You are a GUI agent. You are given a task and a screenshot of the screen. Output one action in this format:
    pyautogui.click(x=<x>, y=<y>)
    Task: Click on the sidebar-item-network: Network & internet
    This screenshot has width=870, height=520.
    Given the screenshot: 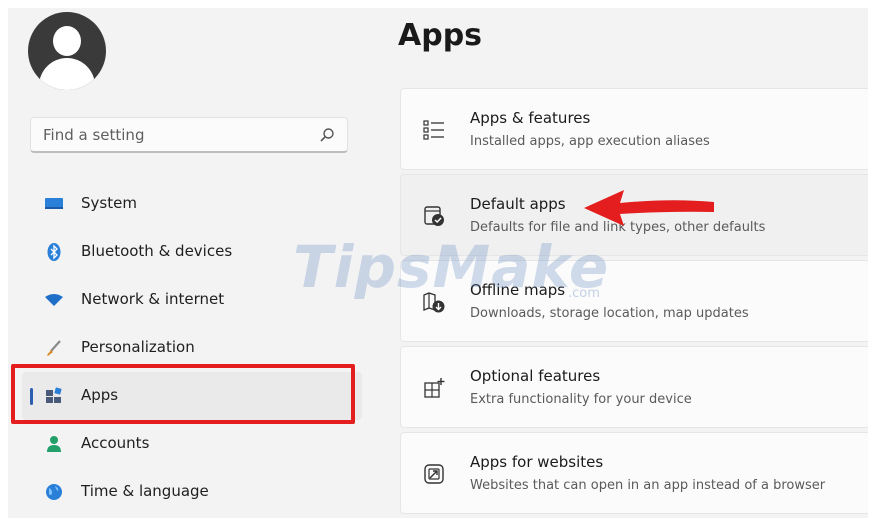 What is the action you would take?
    pyautogui.click(x=192, y=300)
    